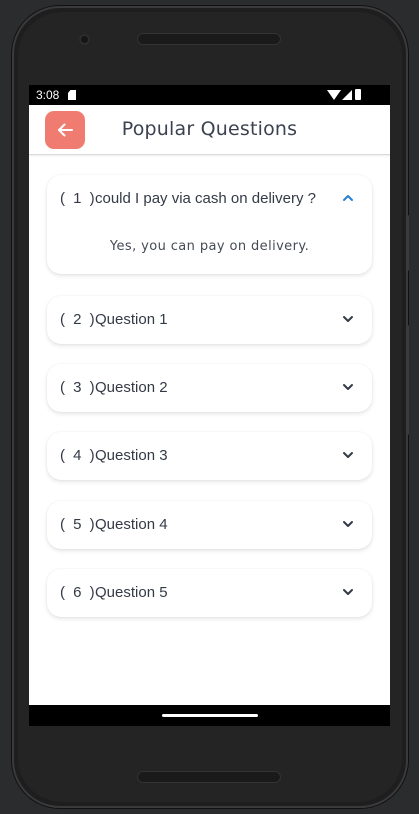 This screenshot has width=419, height=814. I want to click on app-bar: Popular Questions, so click(209, 130).